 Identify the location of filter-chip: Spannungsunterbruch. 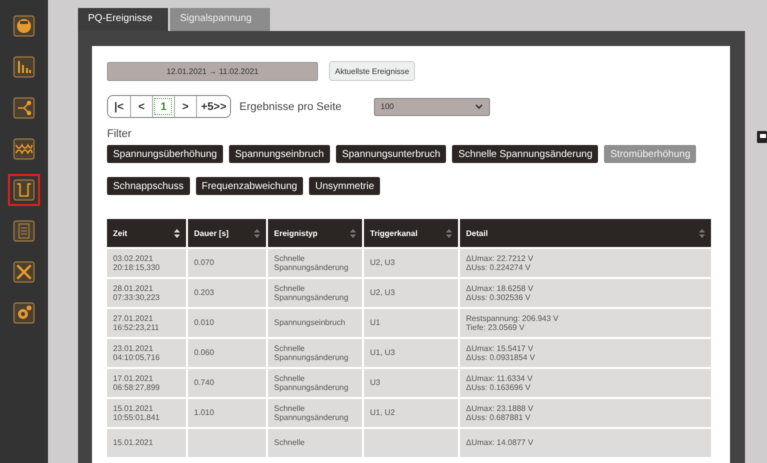
(391, 154).